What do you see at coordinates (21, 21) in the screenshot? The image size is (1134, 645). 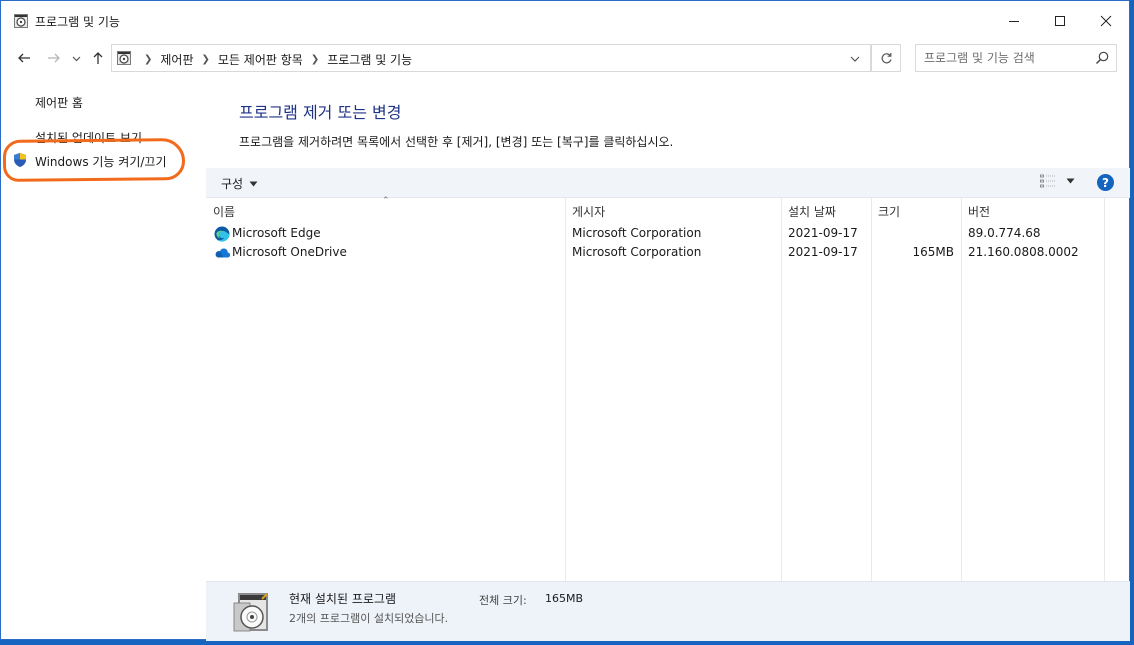 I see `programs-app-icon` at bounding box center [21, 21].